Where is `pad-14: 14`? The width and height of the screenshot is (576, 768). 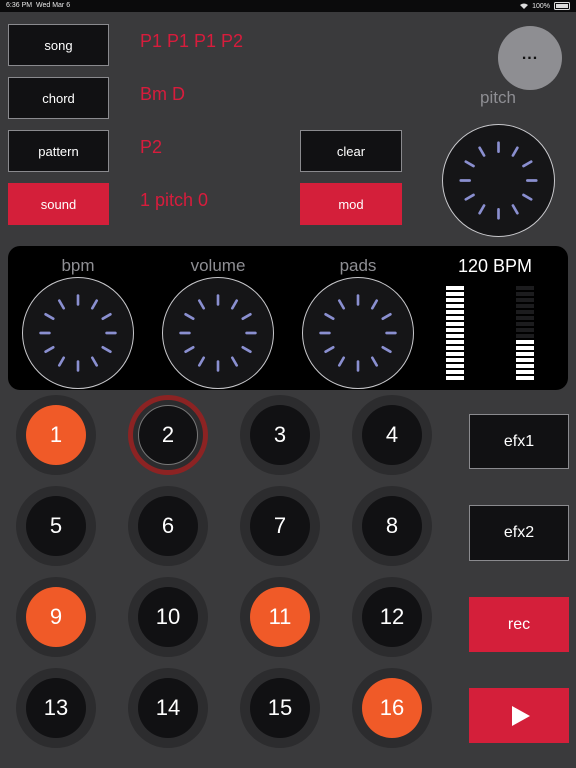 pad-14: 14 is located at coordinates (168, 708).